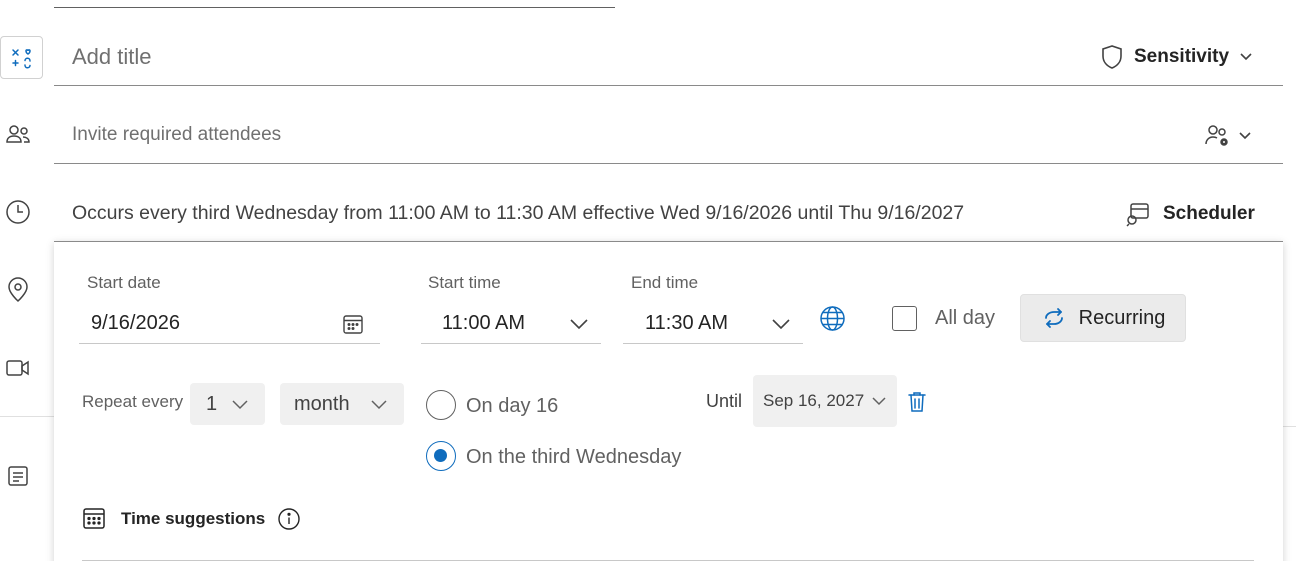  Describe the element at coordinates (687, 323) in the screenshot. I see `end-time-value: 11:30 AM` at that location.